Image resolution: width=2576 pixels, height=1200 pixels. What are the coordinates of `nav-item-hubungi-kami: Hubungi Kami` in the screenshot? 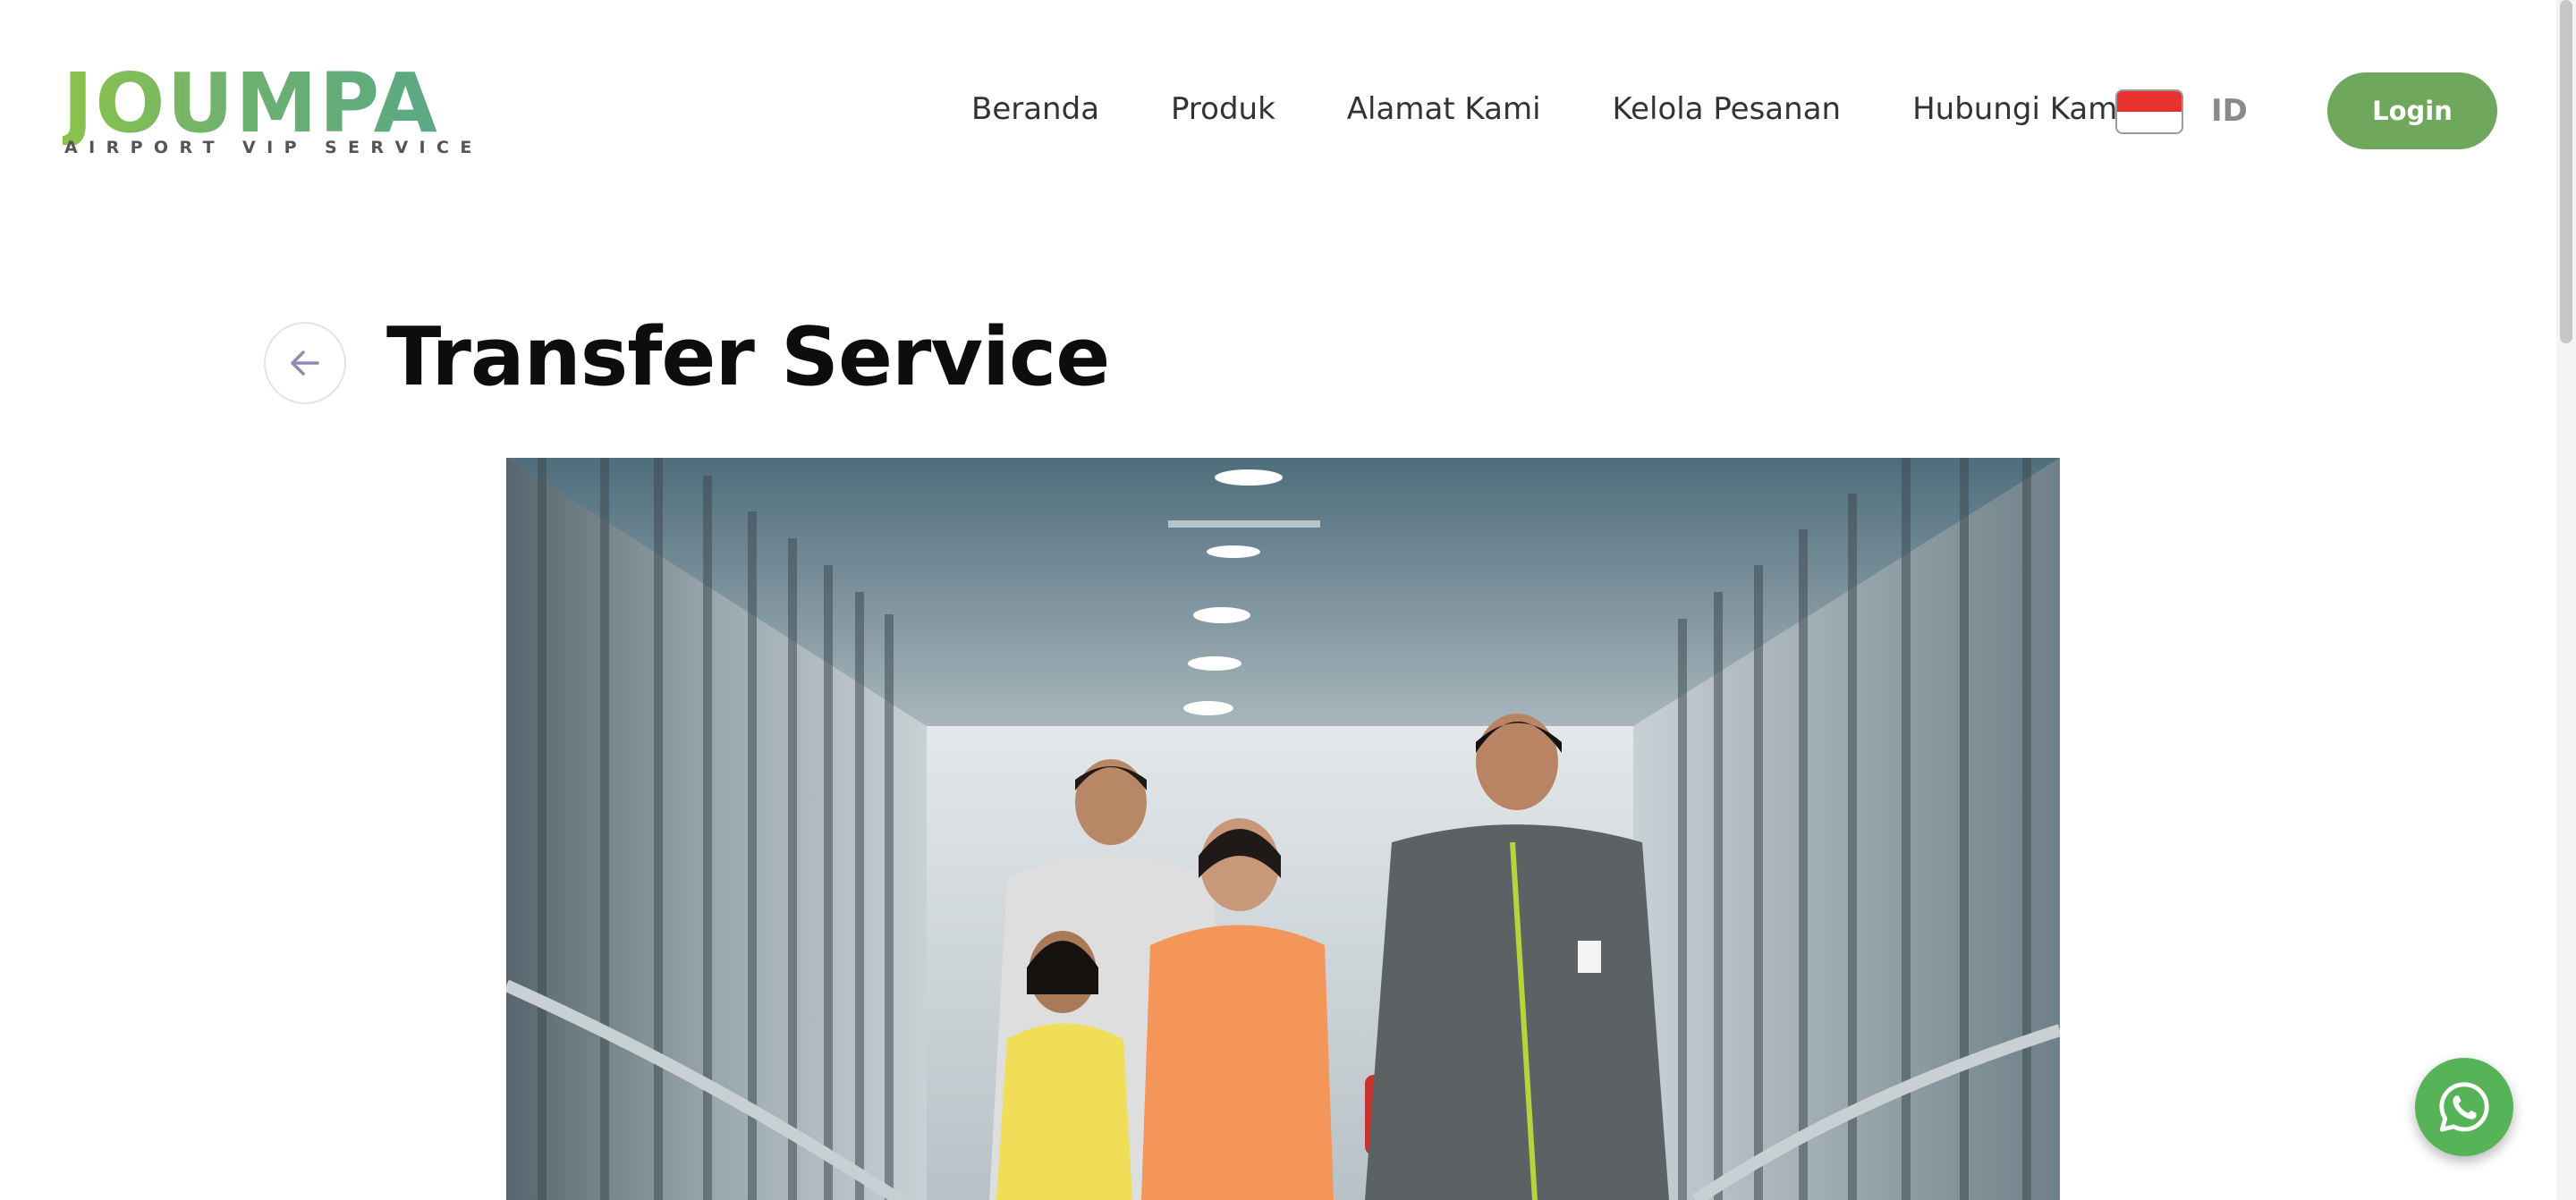 It's located at (2019, 109).